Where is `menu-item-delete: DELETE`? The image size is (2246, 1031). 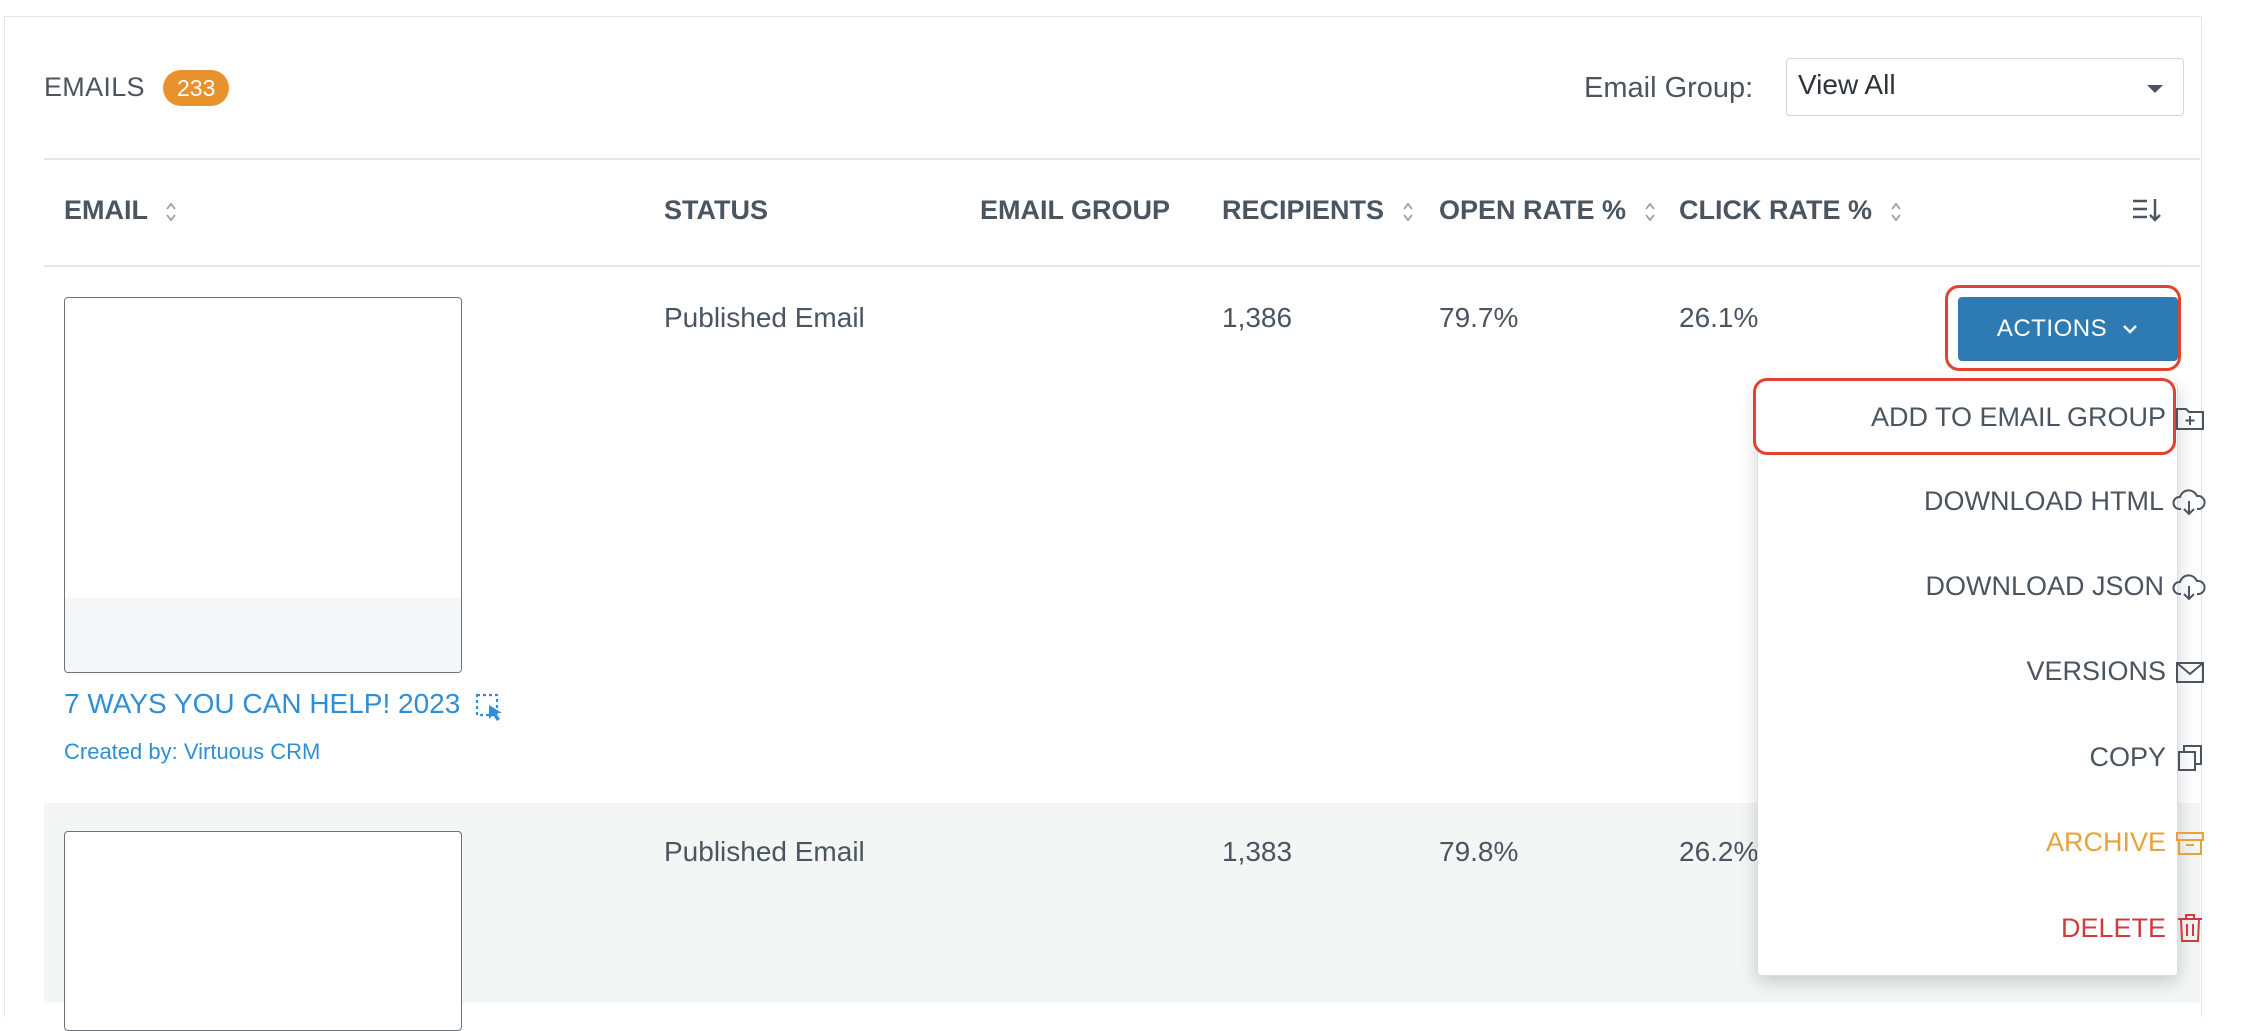
menu-item-delete: DELETE is located at coordinates (2133, 928).